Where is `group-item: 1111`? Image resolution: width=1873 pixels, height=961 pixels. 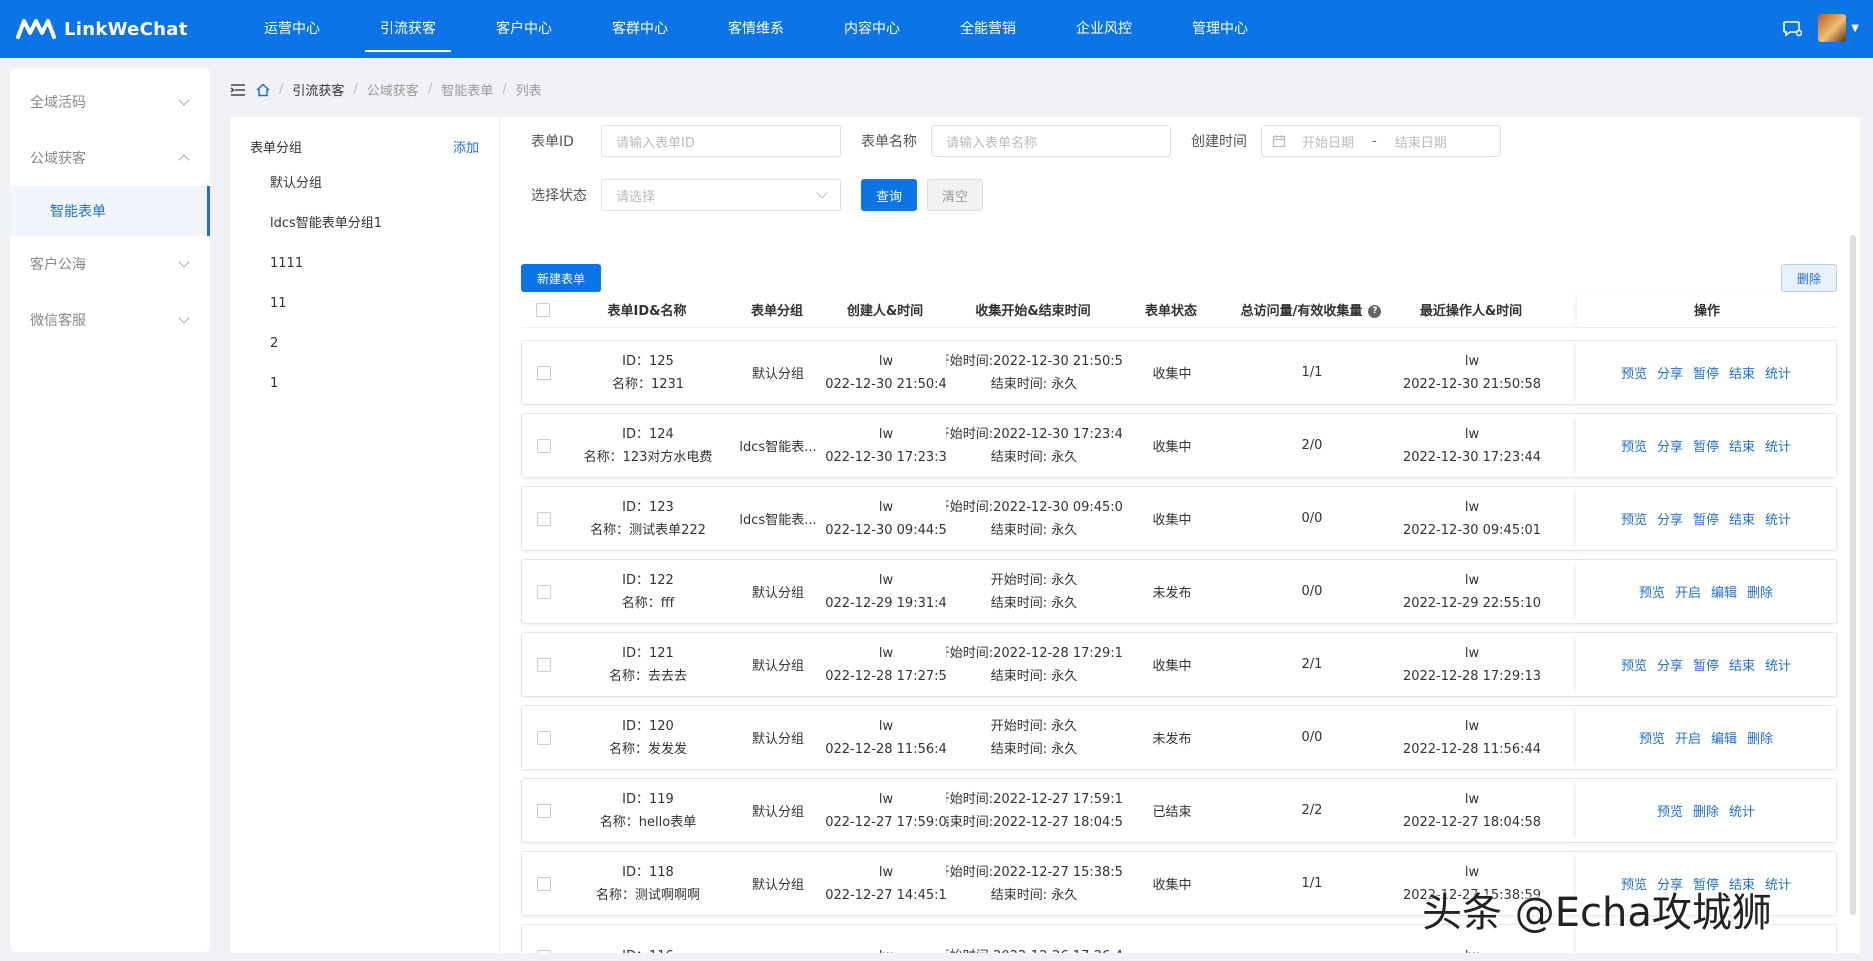 group-item: 1111 is located at coordinates (364, 264).